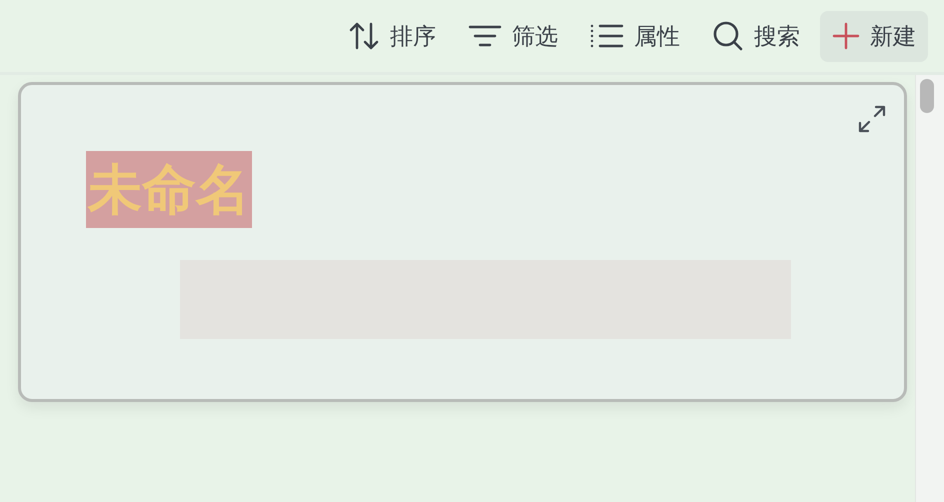 This screenshot has height=502, width=944. What do you see at coordinates (728, 36) in the screenshot?
I see `search-icon` at bounding box center [728, 36].